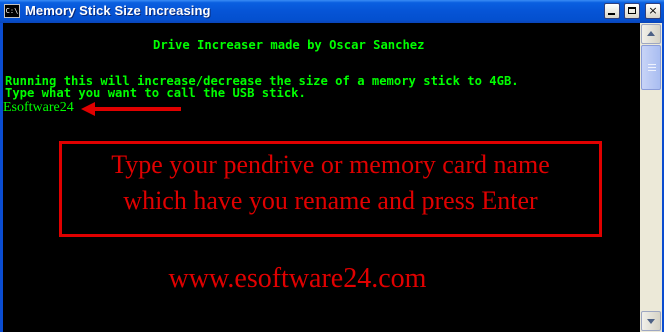 This screenshot has height=332, width=664. I want to click on close-button: ×, so click(653, 11).